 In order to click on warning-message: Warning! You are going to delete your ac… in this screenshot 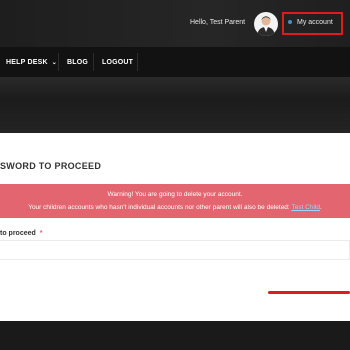, I will do `click(175, 194)`.